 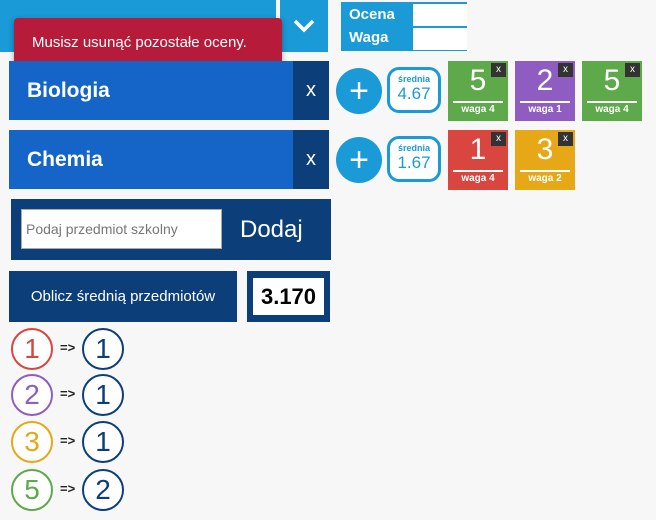 I want to click on error-toast: Musisz usunąć pozostałe oceny., so click(x=148, y=42).